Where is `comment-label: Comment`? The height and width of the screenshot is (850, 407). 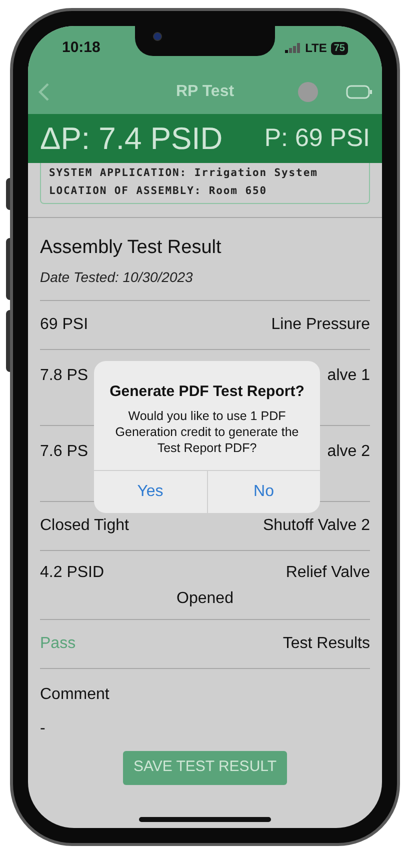
comment-label: Comment is located at coordinates (75, 694).